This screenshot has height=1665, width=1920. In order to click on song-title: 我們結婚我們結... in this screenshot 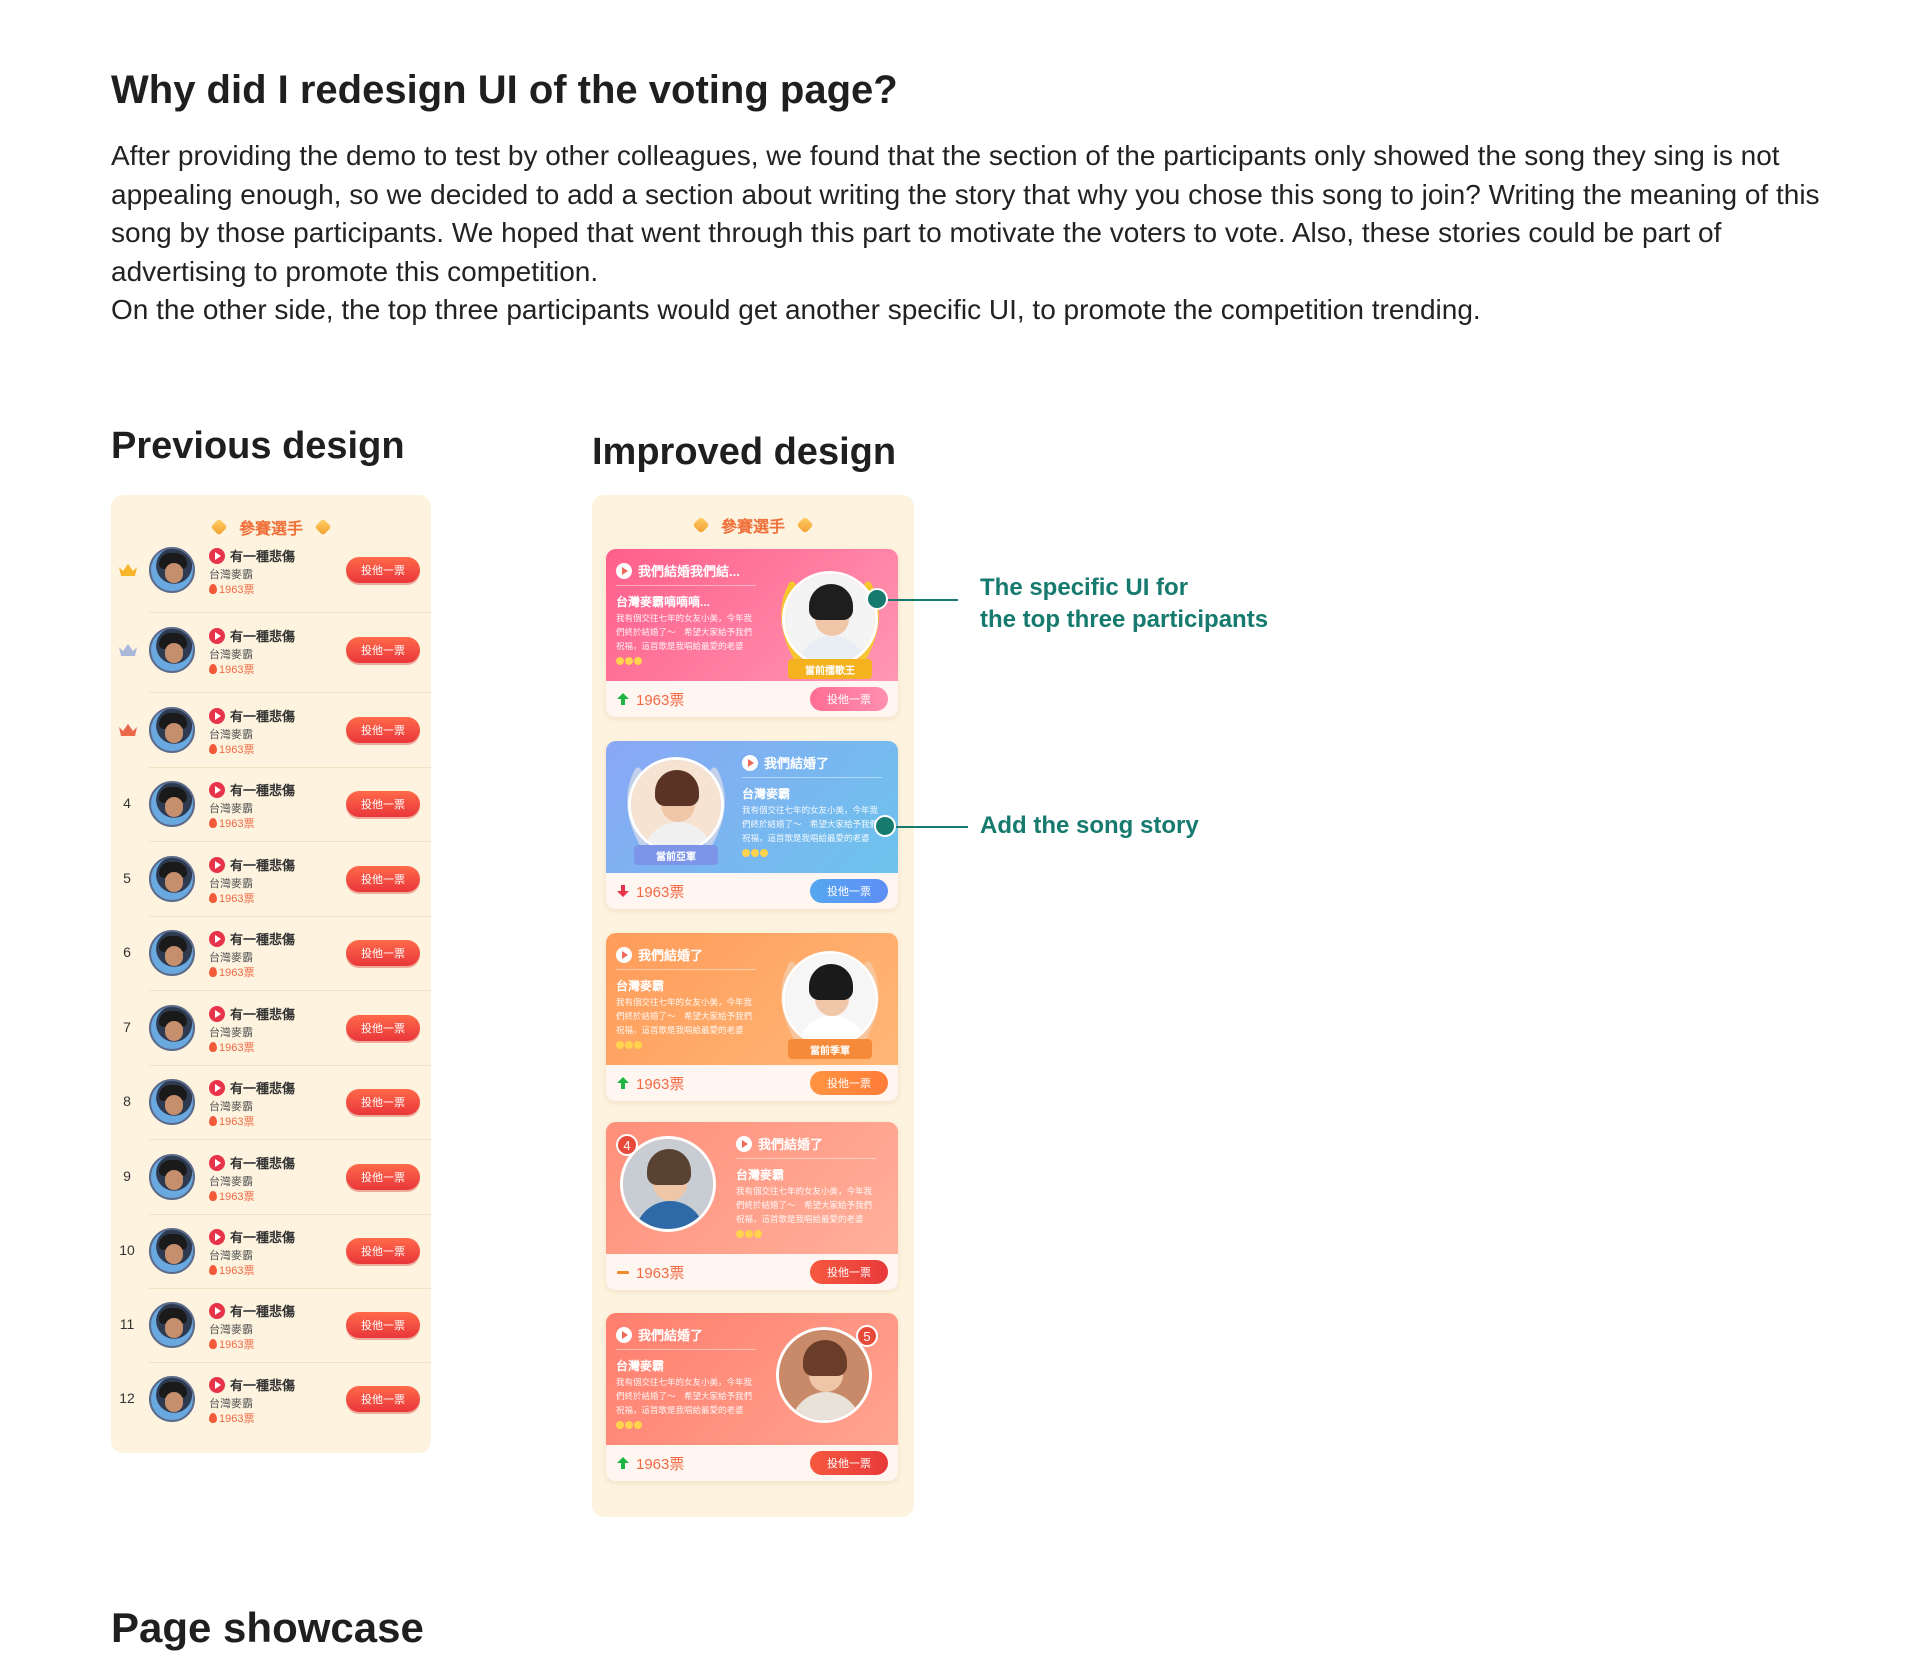, I will do `click(678, 570)`.